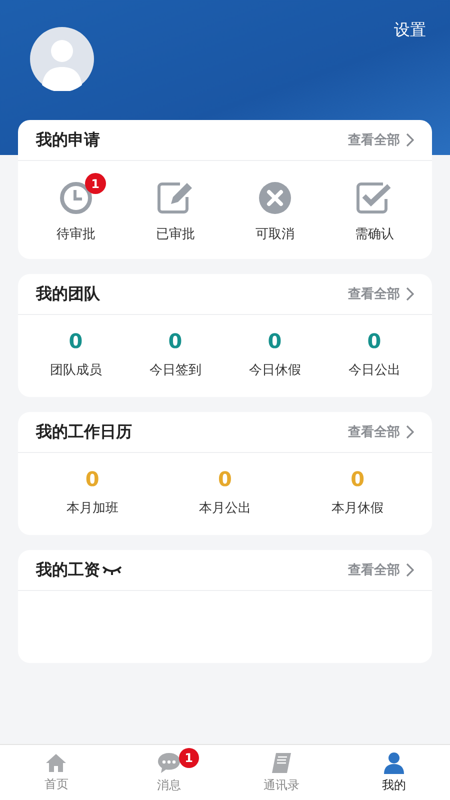 Image resolution: width=450 pixels, height=800 pixels. What do you see at coordinates (374, 234) in the screenshot?
I see `action-label: 需确认` at bounding box center [374, 234].